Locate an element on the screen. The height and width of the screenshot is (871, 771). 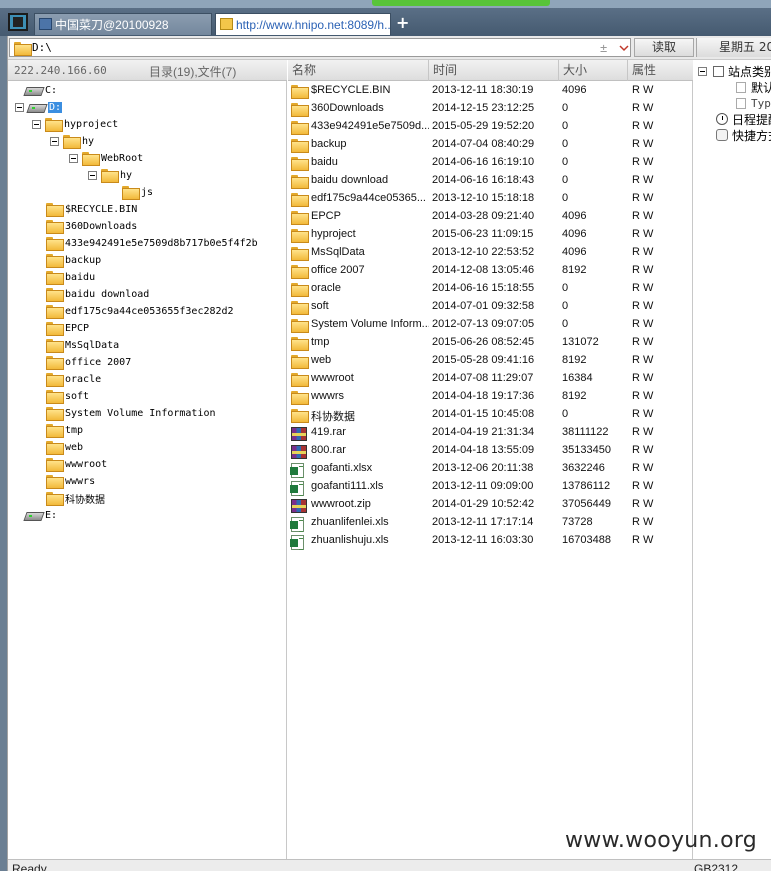
site-type-label: Typ is located at coordinates (761, 103).